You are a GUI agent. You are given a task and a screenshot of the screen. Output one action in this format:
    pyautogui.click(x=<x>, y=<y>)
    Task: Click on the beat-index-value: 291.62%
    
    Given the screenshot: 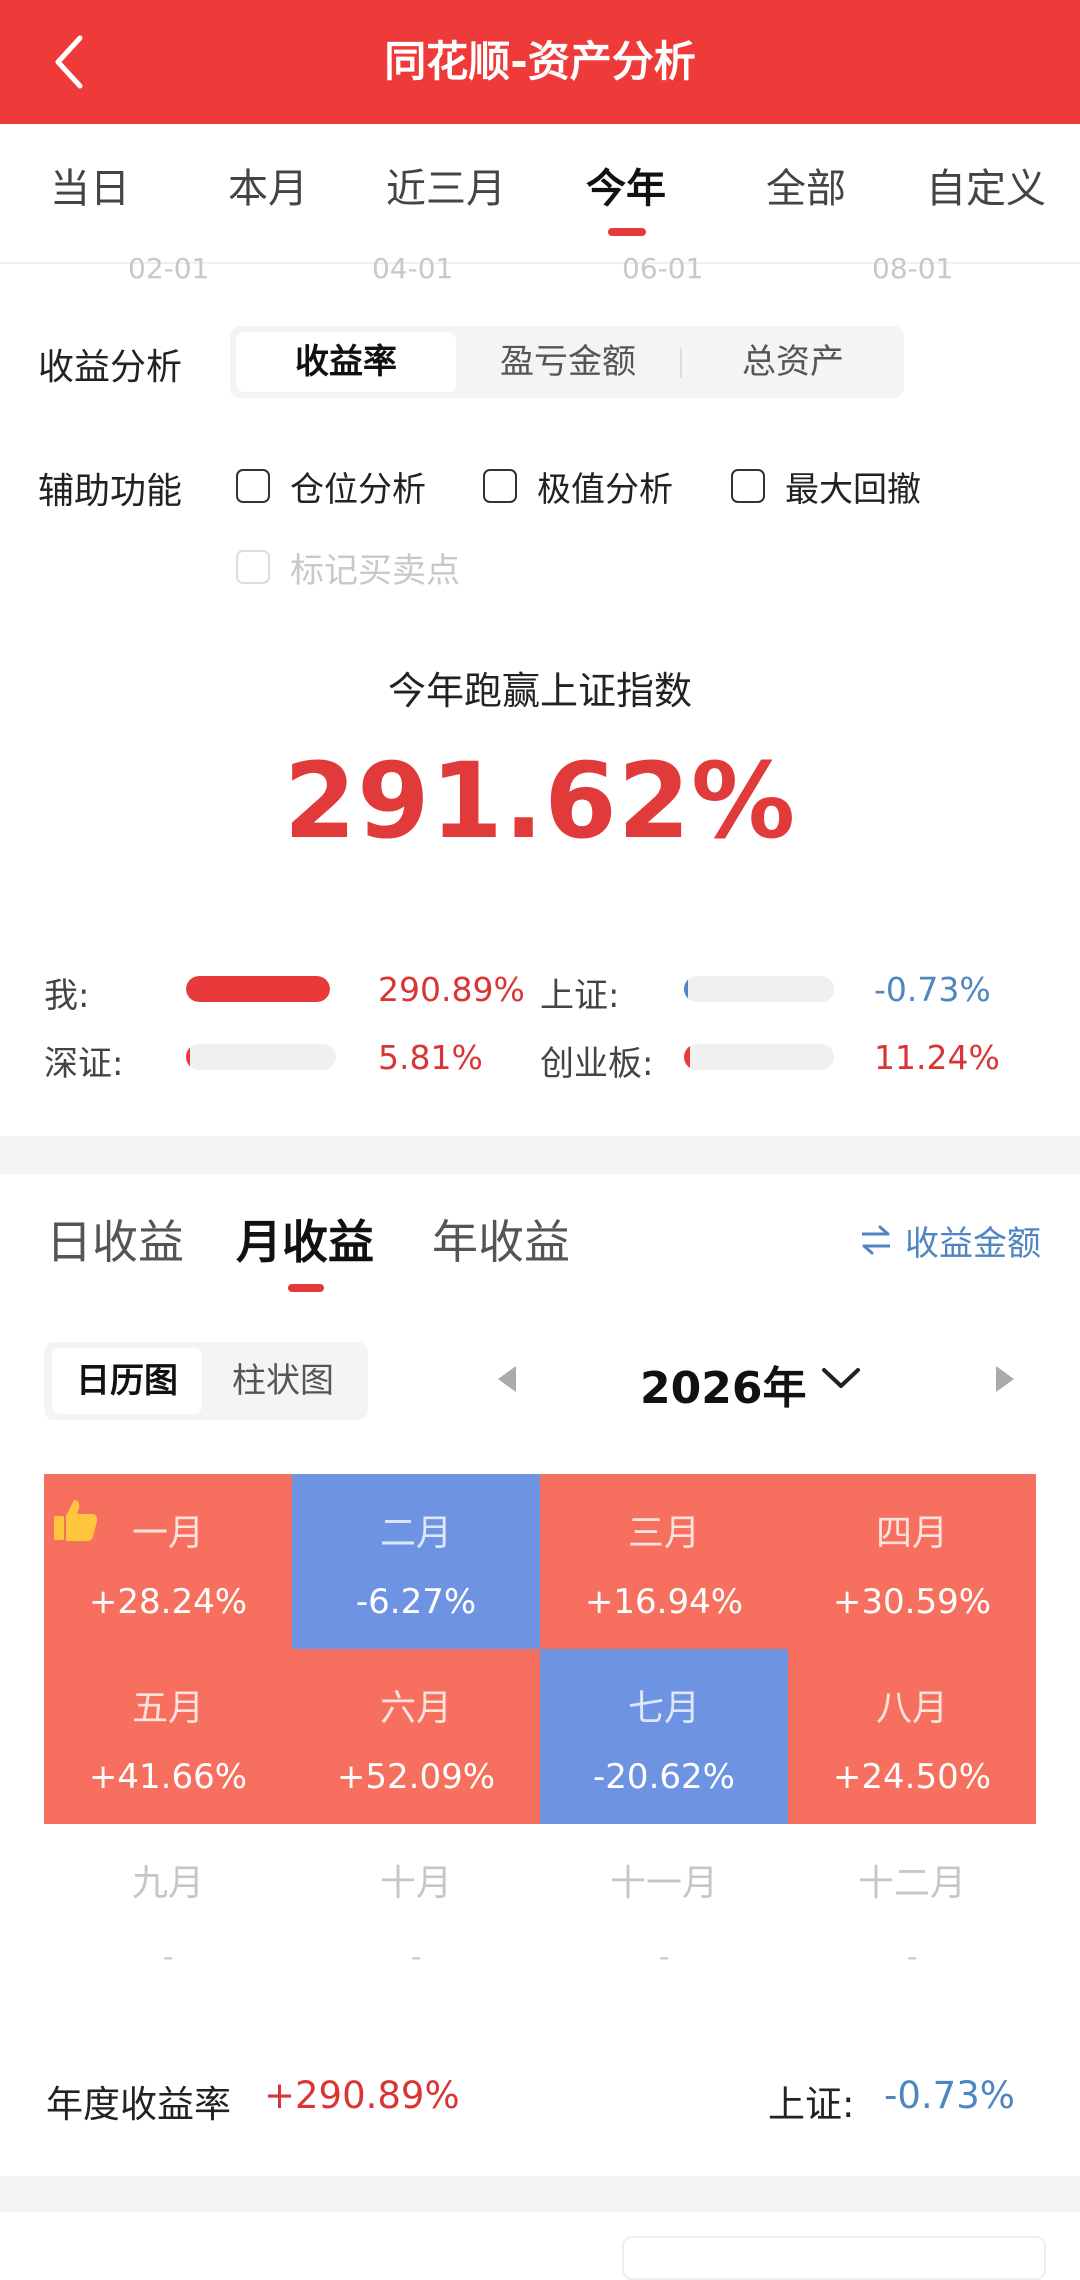 What is the action you would take?
    pyautogui.click(x=540, y=801)
    